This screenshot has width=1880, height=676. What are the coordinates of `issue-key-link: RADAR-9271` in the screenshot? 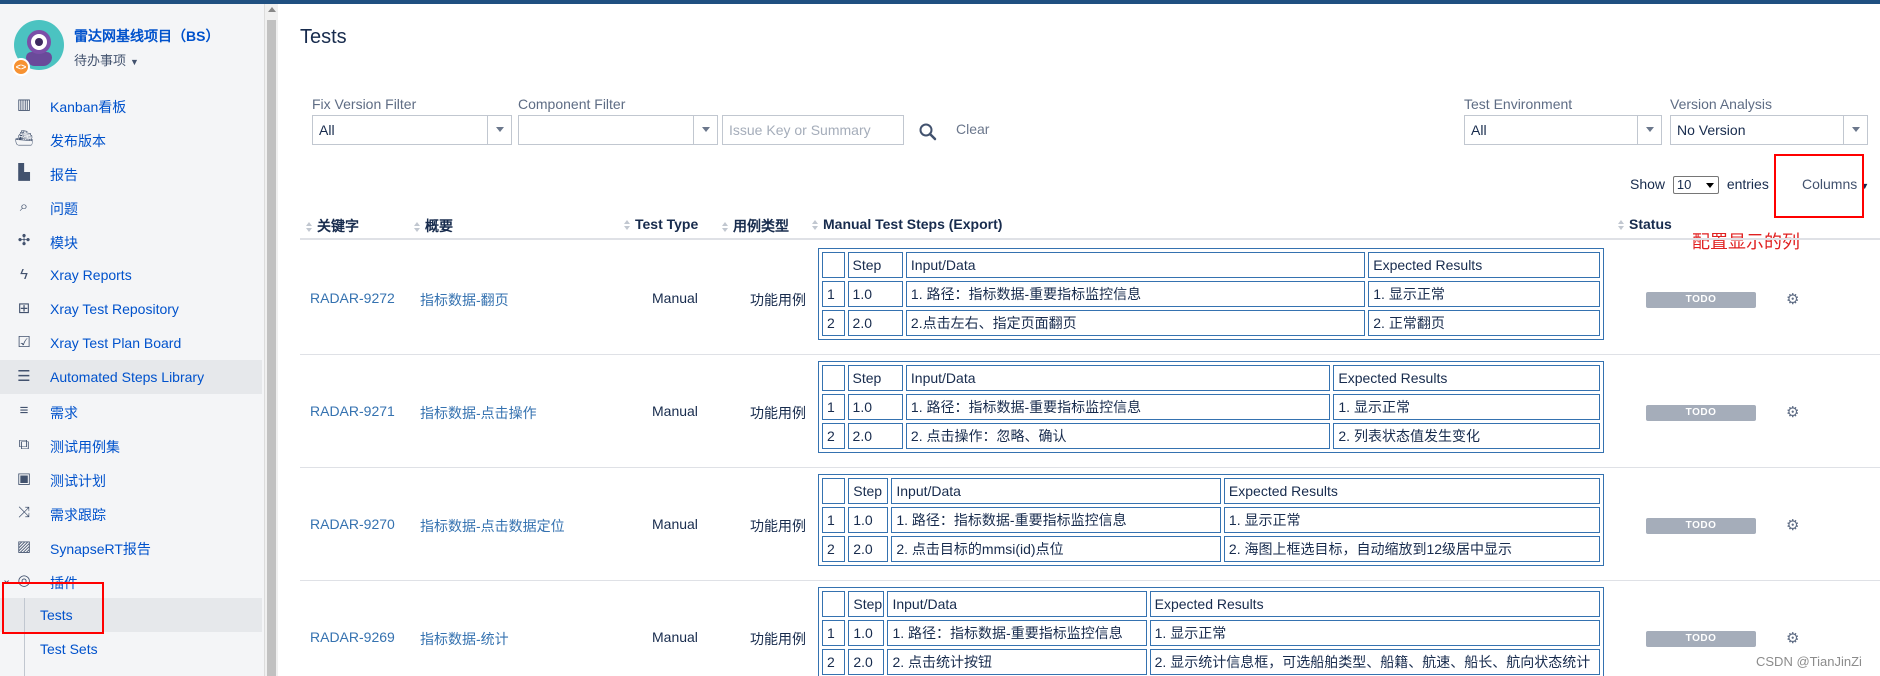 It's located at (352, 411).